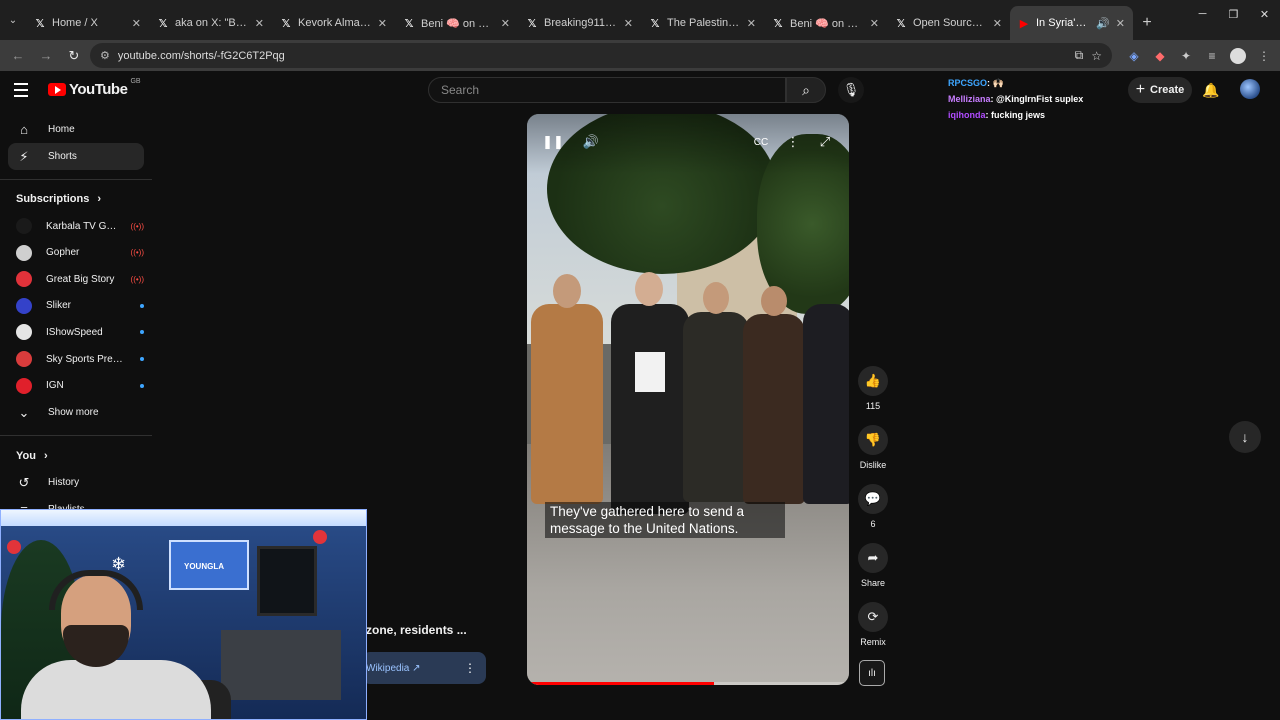 The image size is (1280, 720). Describe the element at coordinates (105, 55) in the screenshot. I see `site-info-icon: ⚙` at that location.